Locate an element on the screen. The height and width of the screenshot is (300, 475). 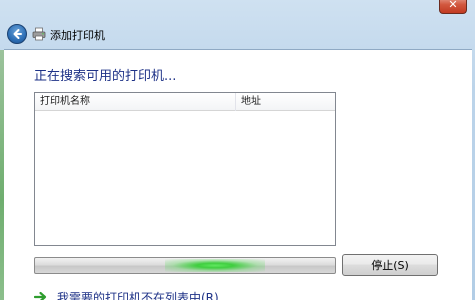
back-arrow-icon is located at coordinates (17, 34).